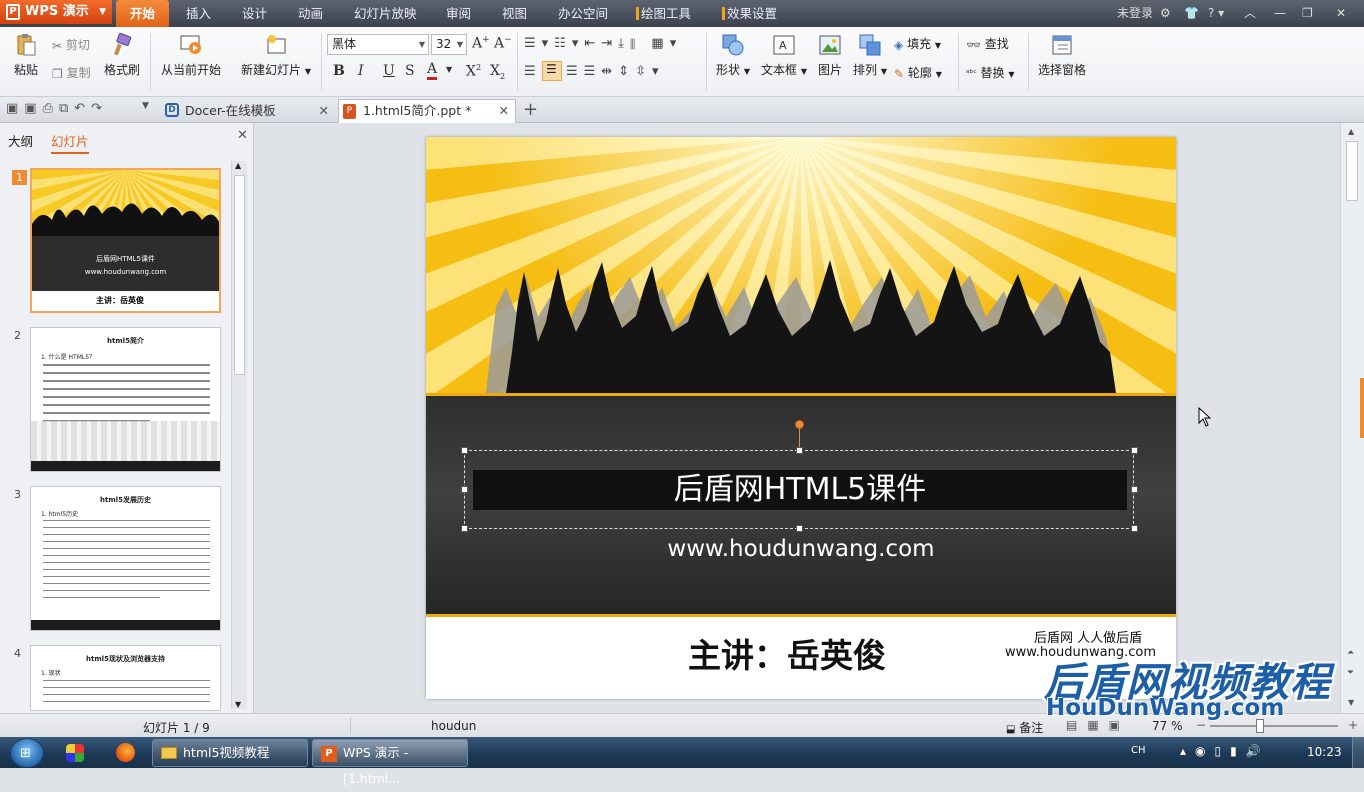  What do you see at coordinates (503, 43) in the screenshot?
I see `shrink-font-icon: A−` at bounding box center [503, 43].